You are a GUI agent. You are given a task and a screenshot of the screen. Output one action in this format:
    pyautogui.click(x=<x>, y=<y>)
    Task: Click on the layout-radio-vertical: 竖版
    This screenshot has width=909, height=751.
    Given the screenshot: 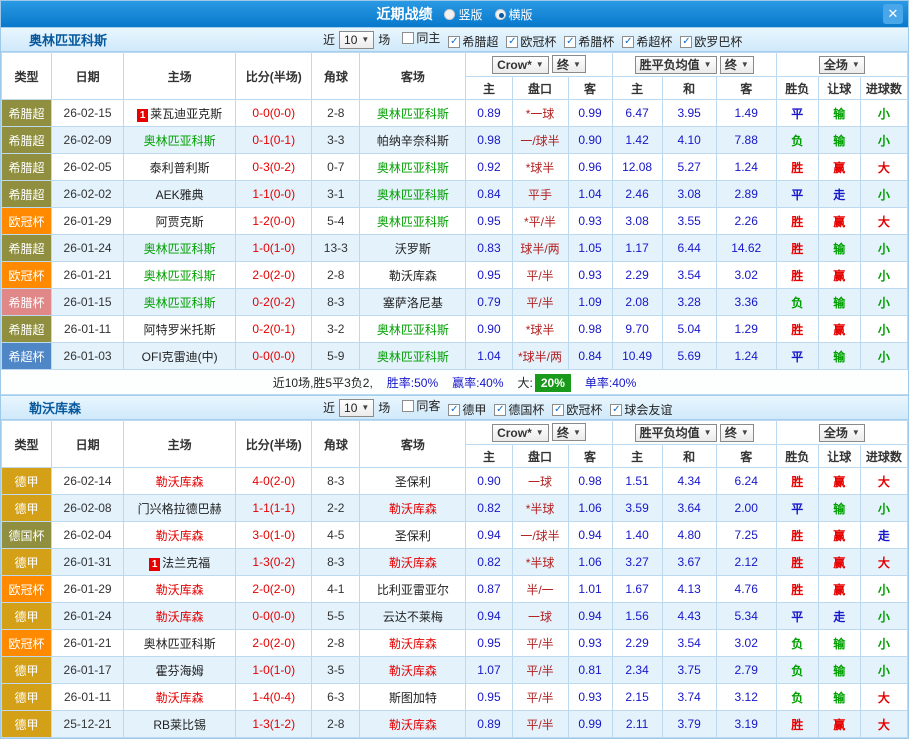 What is the action you would take?
    pyautogui.click(x=463, y=14)
    